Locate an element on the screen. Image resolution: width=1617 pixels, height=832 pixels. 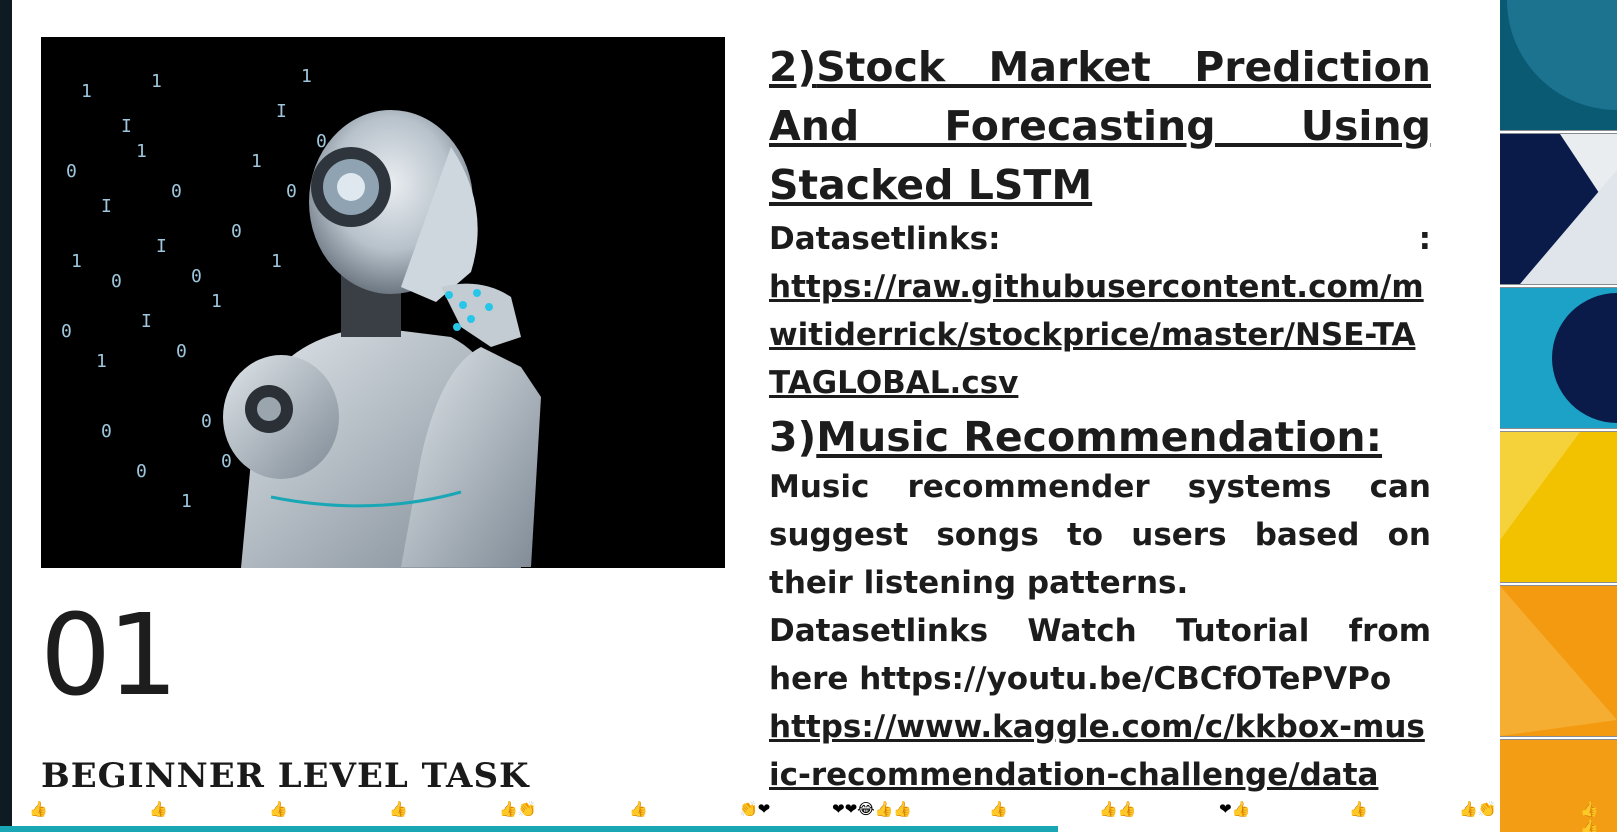
reaction-5: 👍 is located at coordinates (638, 809).